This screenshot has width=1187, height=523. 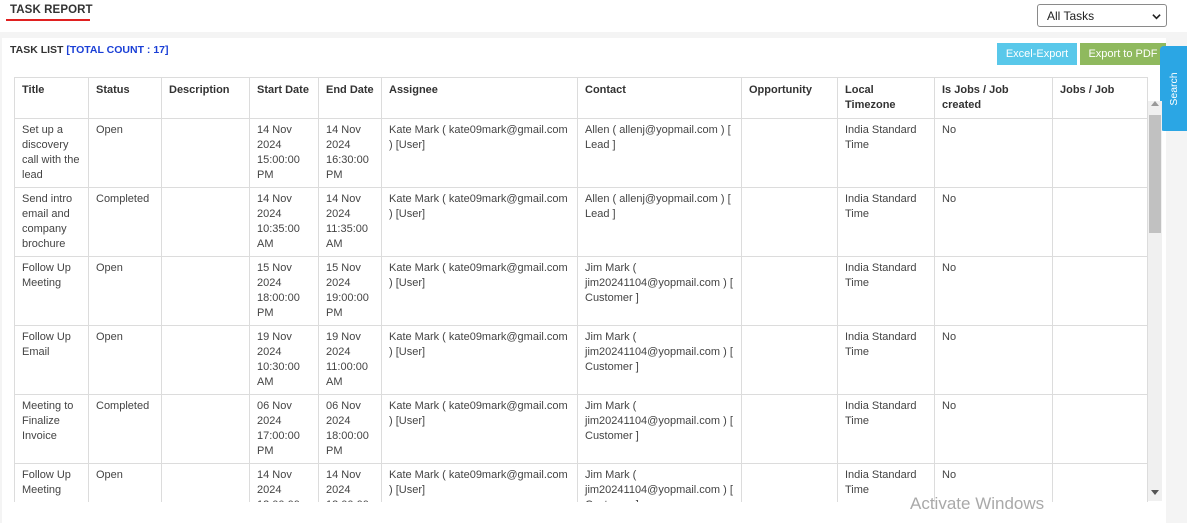 I want to click on excel-export-button: Excel-Export, so click(x=1037, y=54).